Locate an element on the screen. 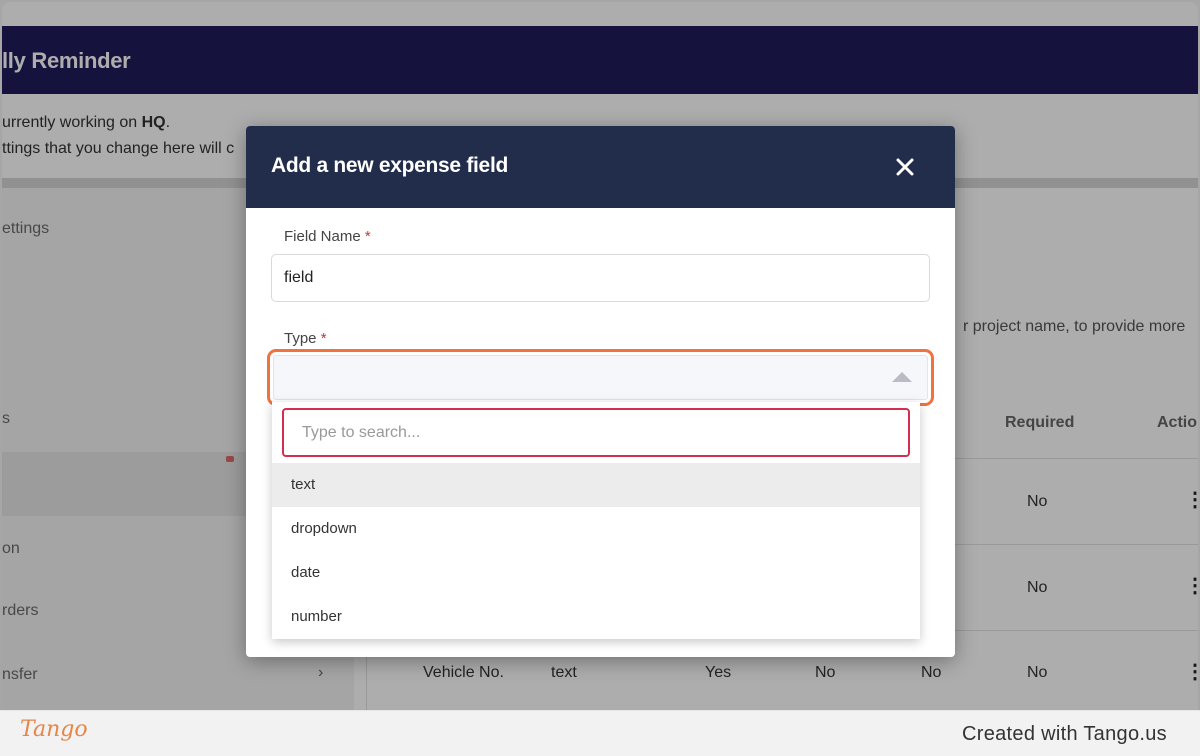 The width and height of the screenshot is (1200, 756). type-search-input is located at coordinates (596, 432).